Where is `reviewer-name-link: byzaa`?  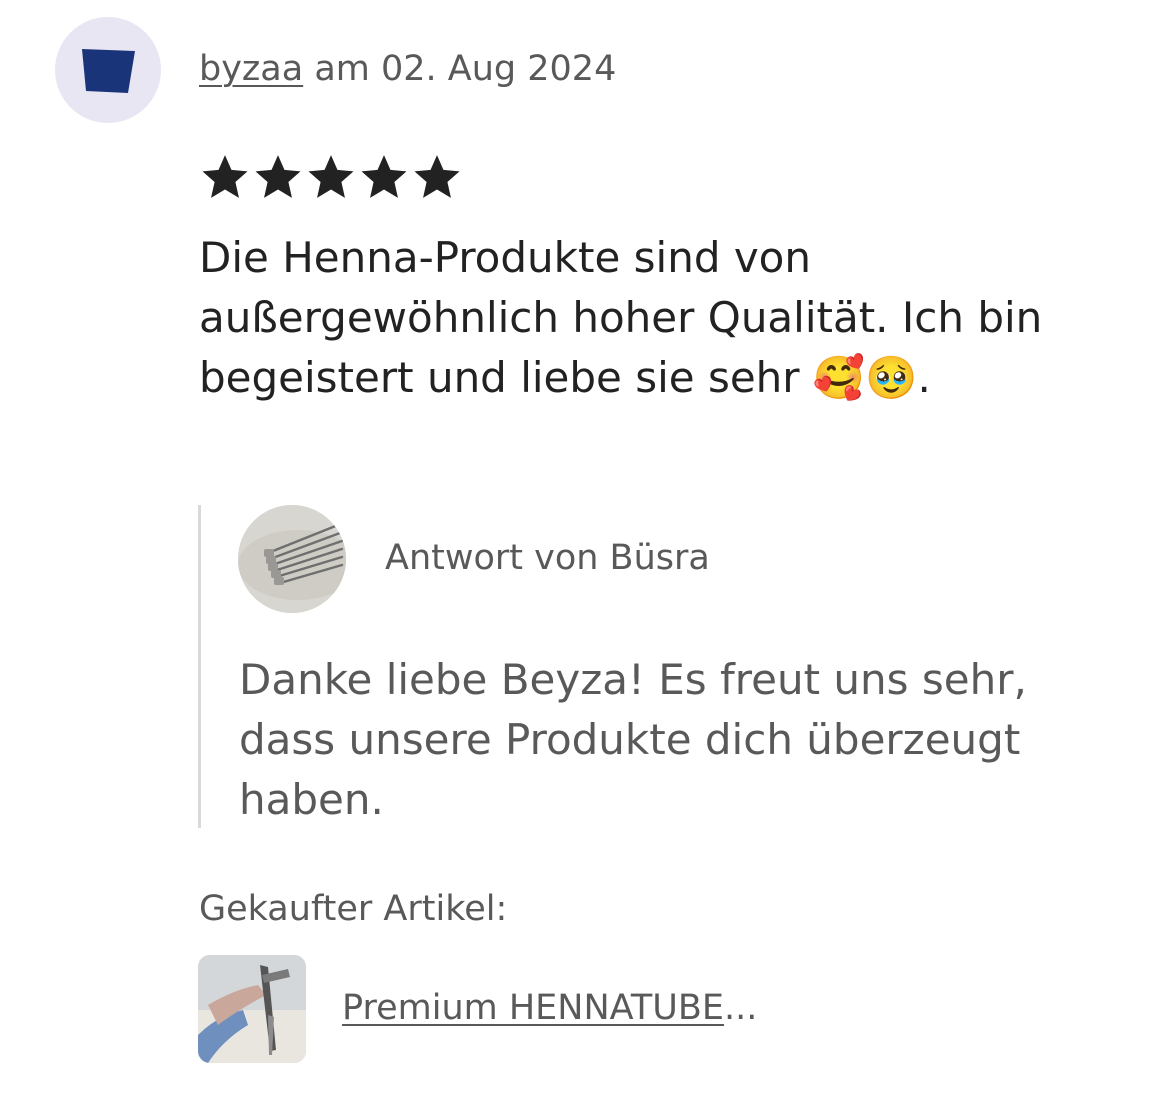
reviewer-name-link: byzaa is located at coordinates (251, 69).